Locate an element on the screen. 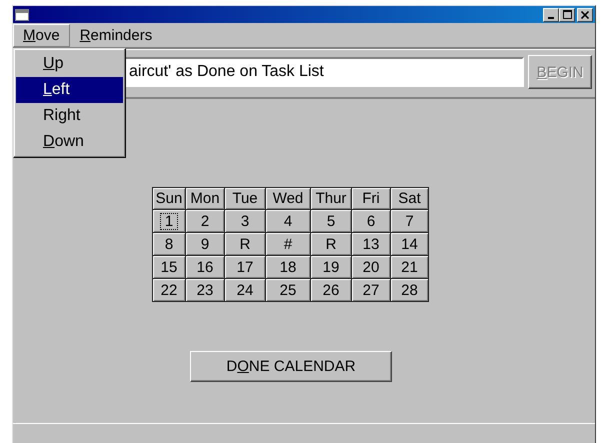 The width and height of the screenshot is (607, 443). day-button: 22 is located at coordinates (169, 290).